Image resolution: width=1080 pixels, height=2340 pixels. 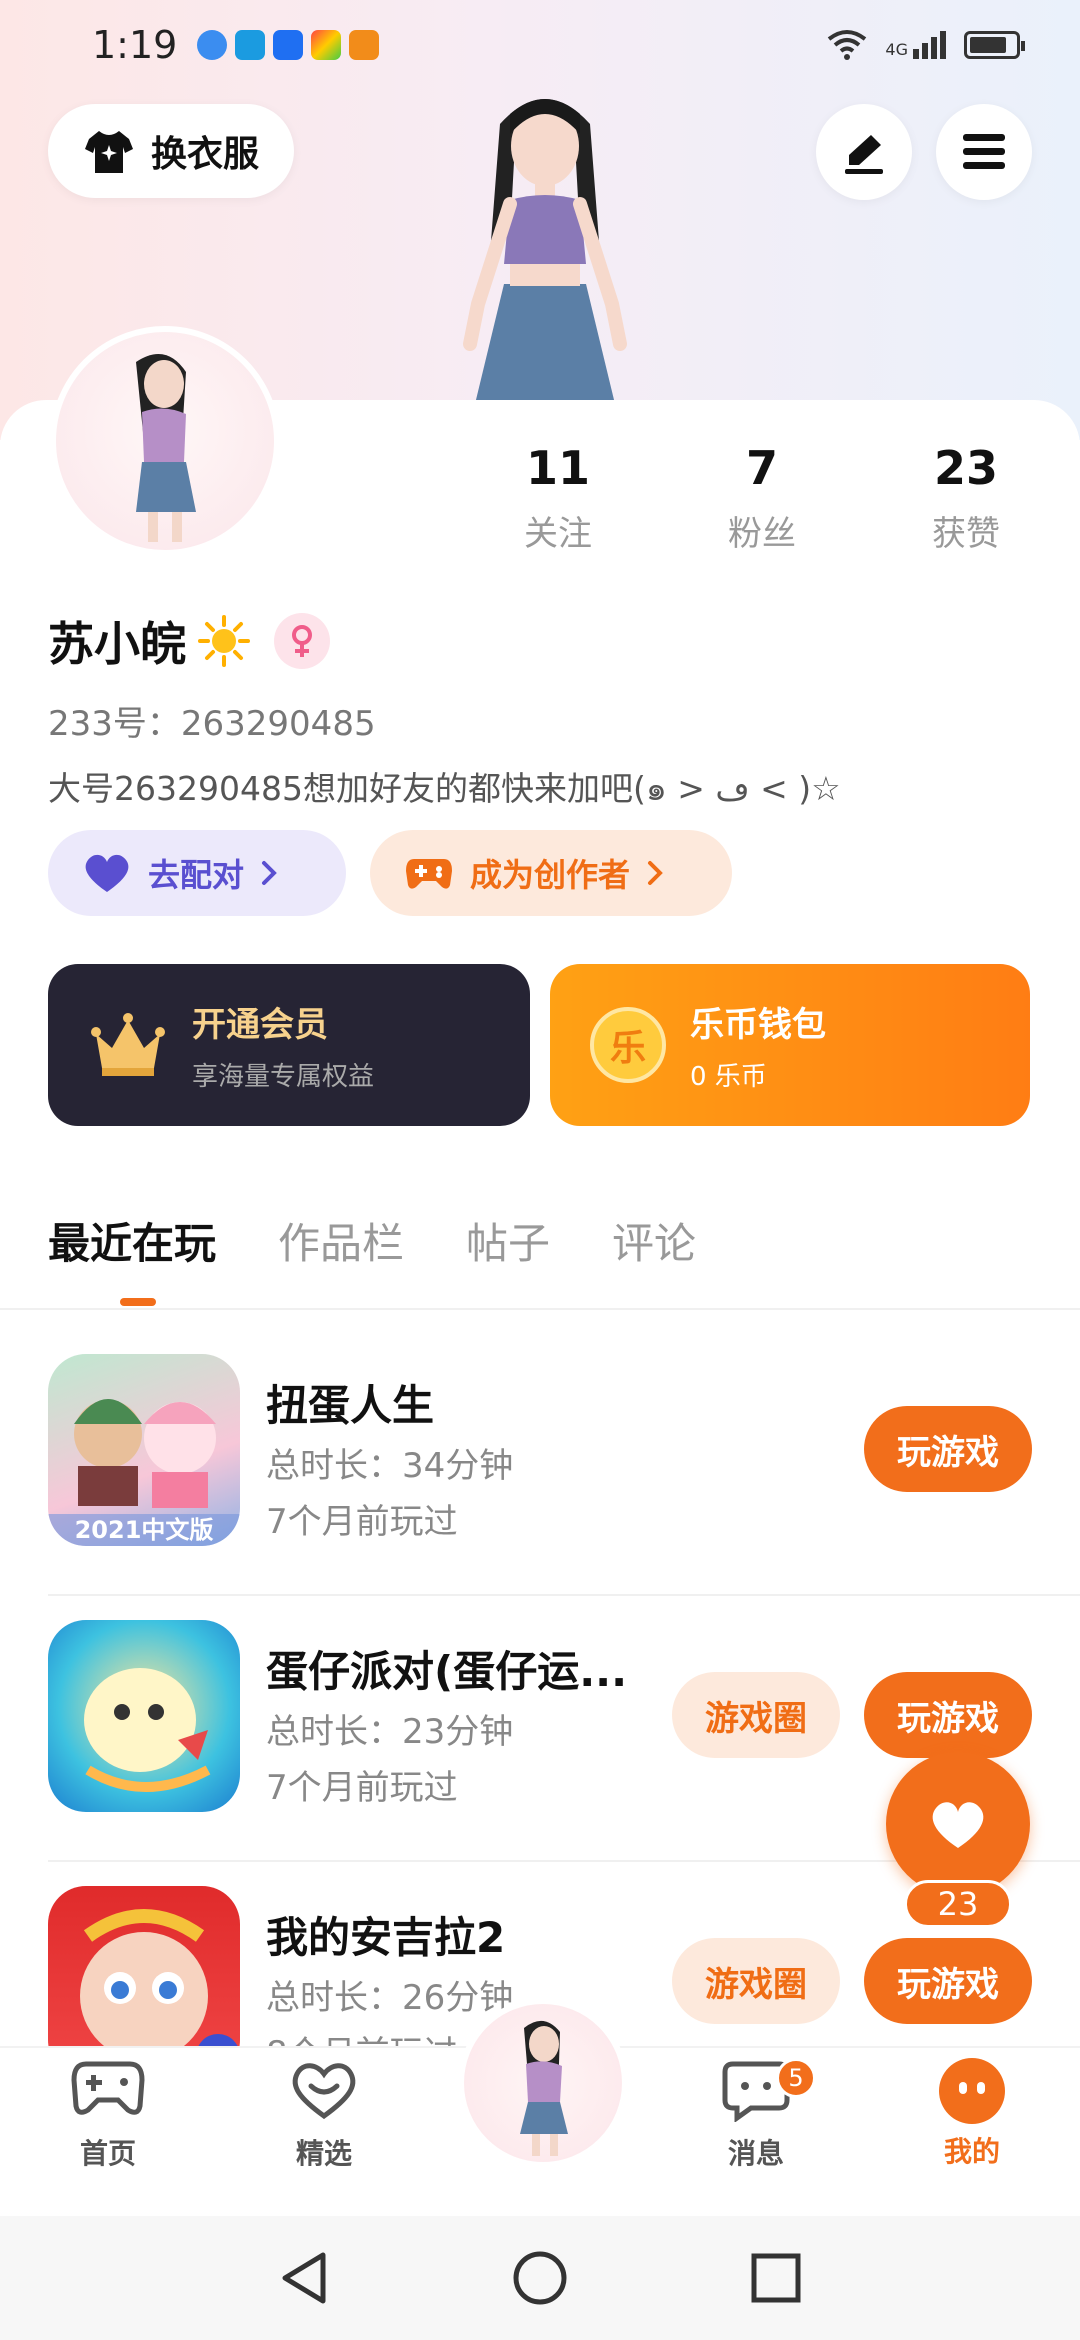 I want to click on game-icon: 2, so click(x=144, y=1966).